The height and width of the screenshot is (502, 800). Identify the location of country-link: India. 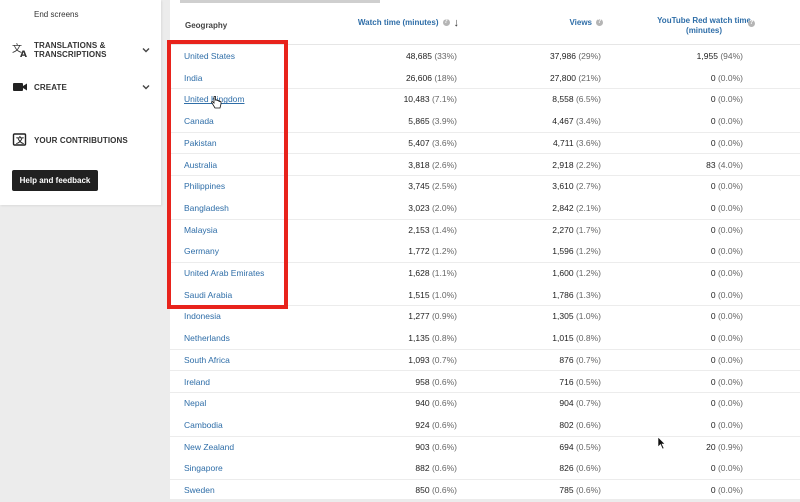
(193, 78).